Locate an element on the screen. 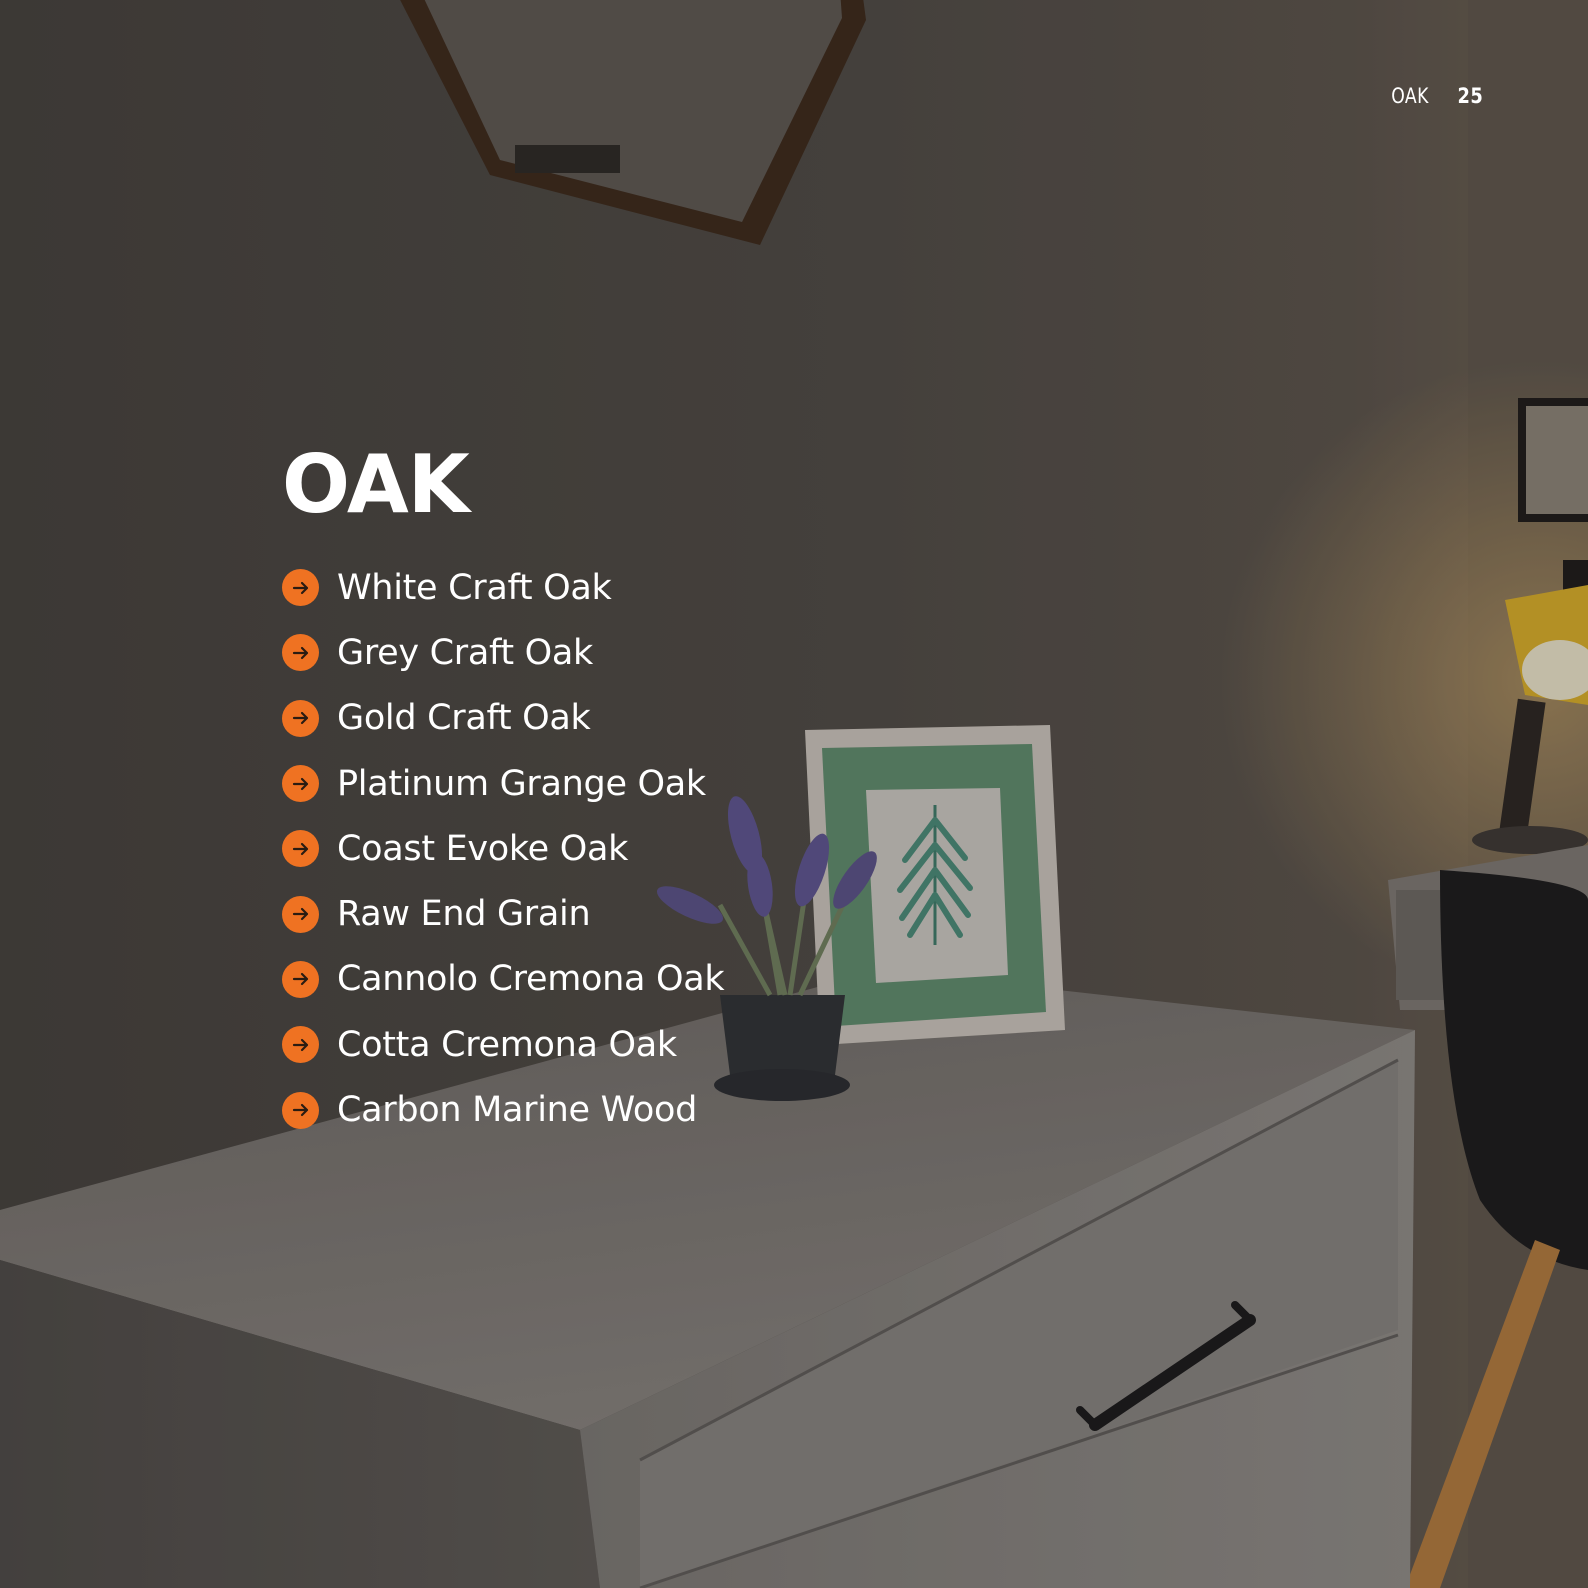 This screenshot has width=1588, height=1588. finish-item: Gold Craft Oak is located at coordinates (503, 718).